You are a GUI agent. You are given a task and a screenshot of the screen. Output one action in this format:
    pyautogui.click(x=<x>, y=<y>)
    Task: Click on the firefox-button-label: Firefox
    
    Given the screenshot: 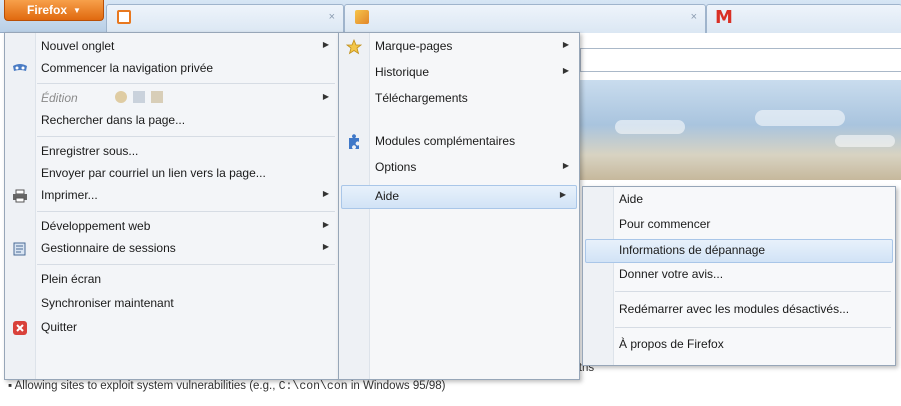 What is the action you would take?
    pyautogui.click(x=47, y=10)
    